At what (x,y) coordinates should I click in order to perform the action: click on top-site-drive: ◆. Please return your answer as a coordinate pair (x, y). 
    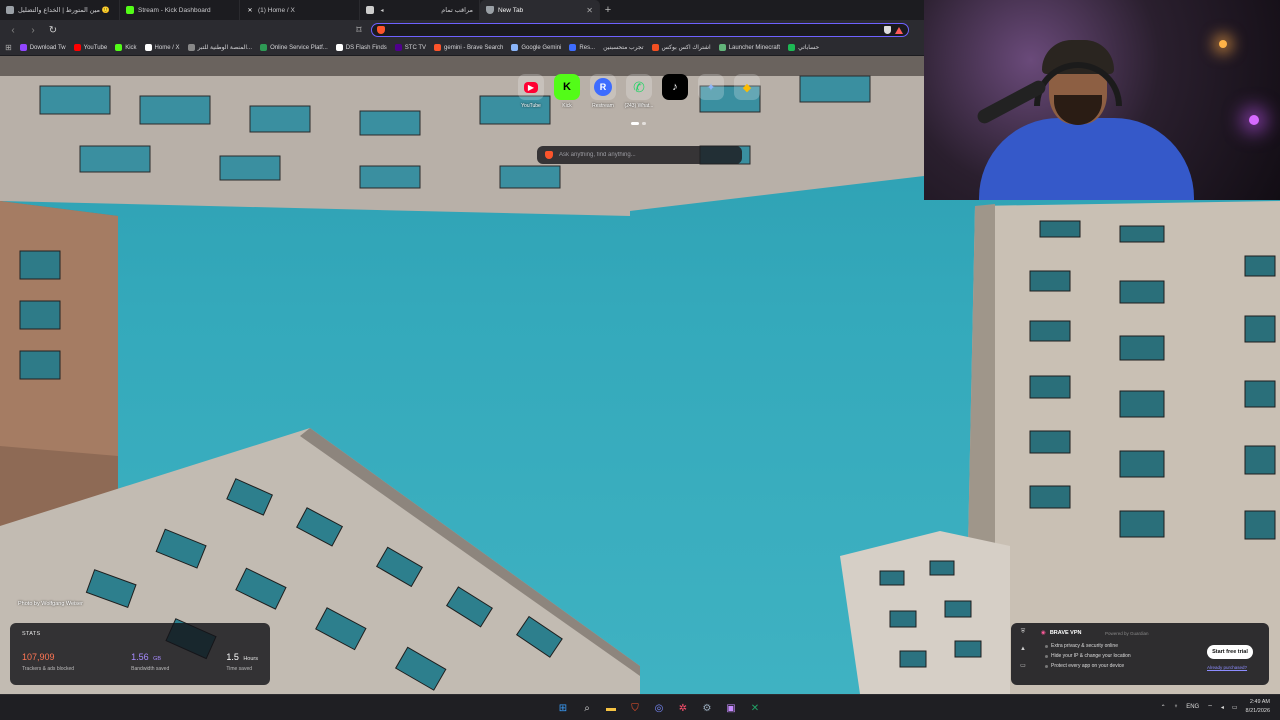
    Looking at the image, I should click on (747, 91).